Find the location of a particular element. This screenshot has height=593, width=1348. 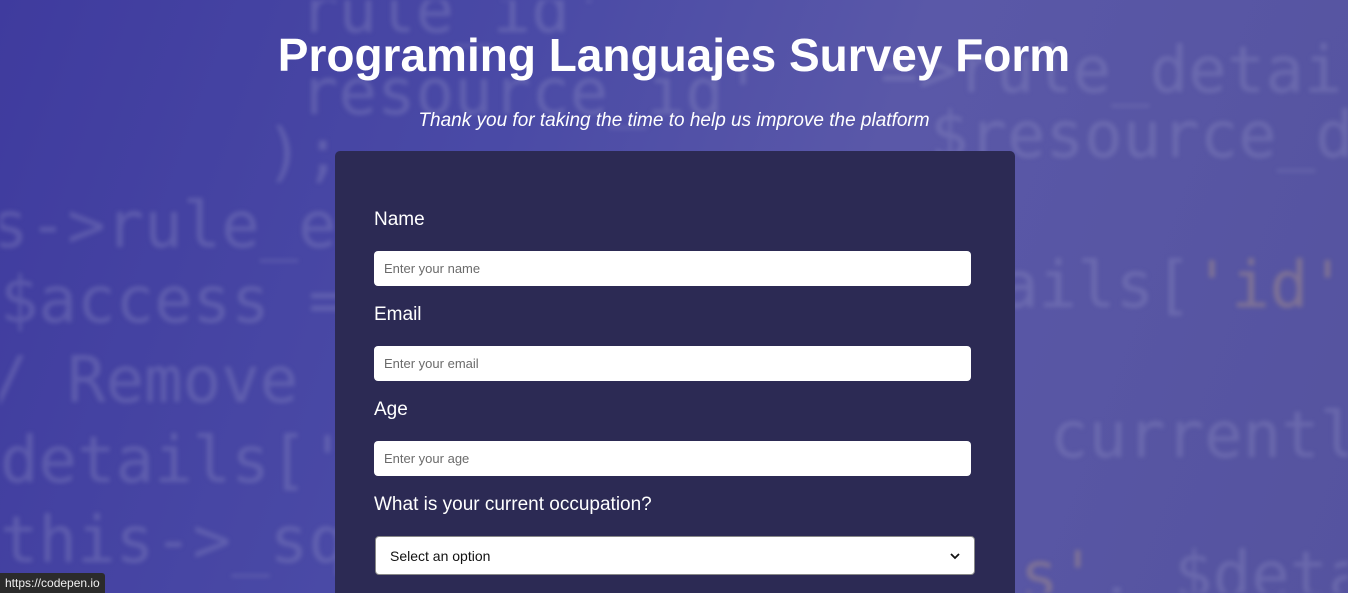

occupation-select-value: Select an option is located at coordinates (440, 555).